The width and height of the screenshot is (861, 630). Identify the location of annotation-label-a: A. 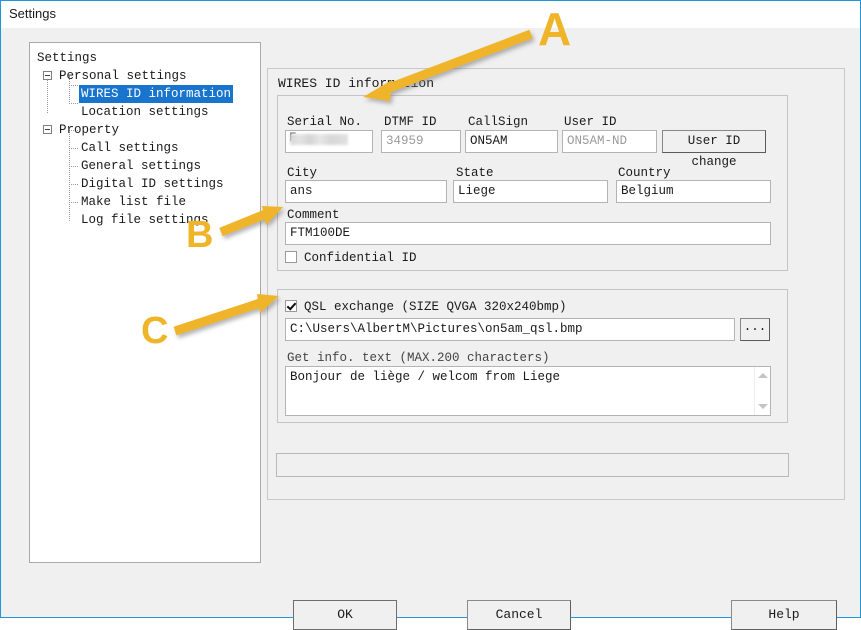
(555, 29).